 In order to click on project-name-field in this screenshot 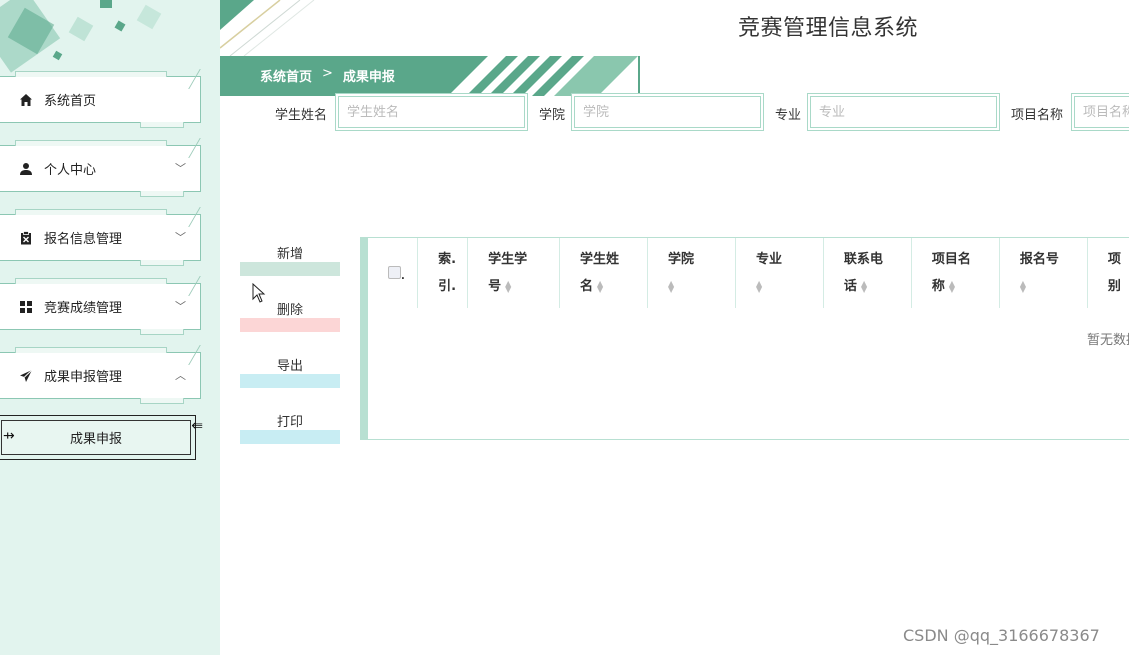, I will do `click(1100, 112)`.